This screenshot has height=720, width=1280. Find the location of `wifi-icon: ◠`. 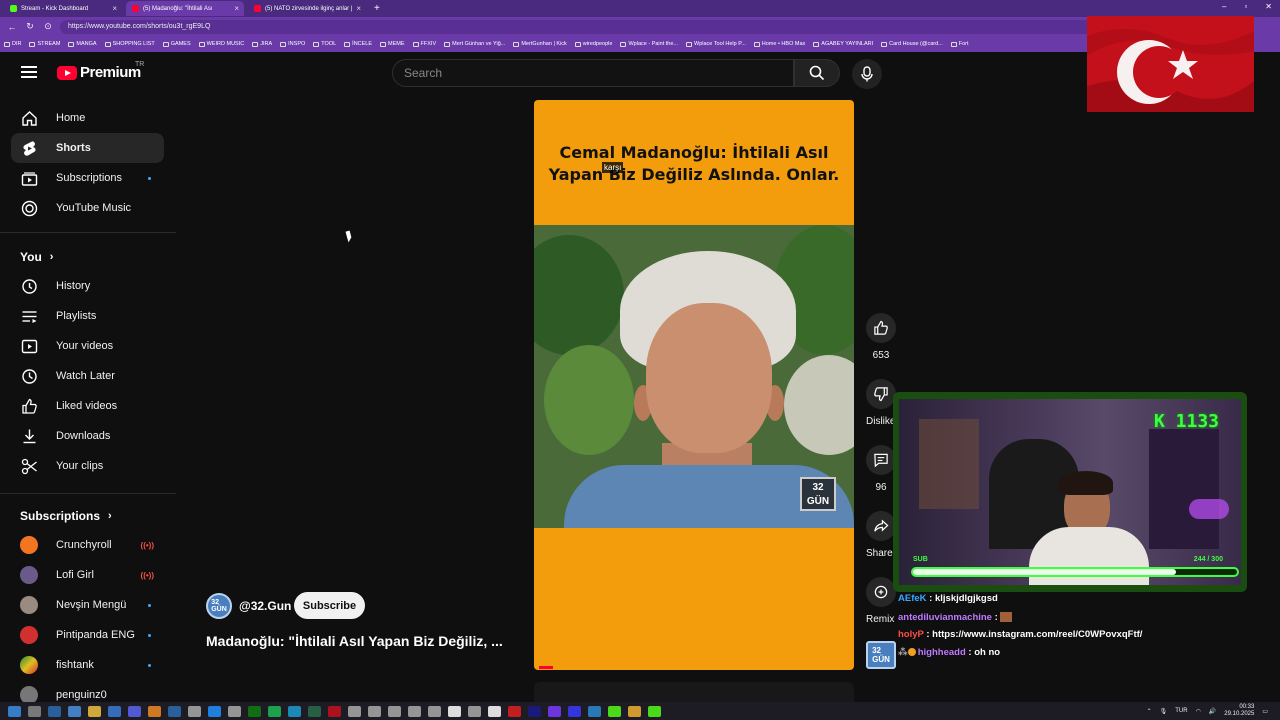

wifi-icon: ◠ is located at coordinates (1198, 711).